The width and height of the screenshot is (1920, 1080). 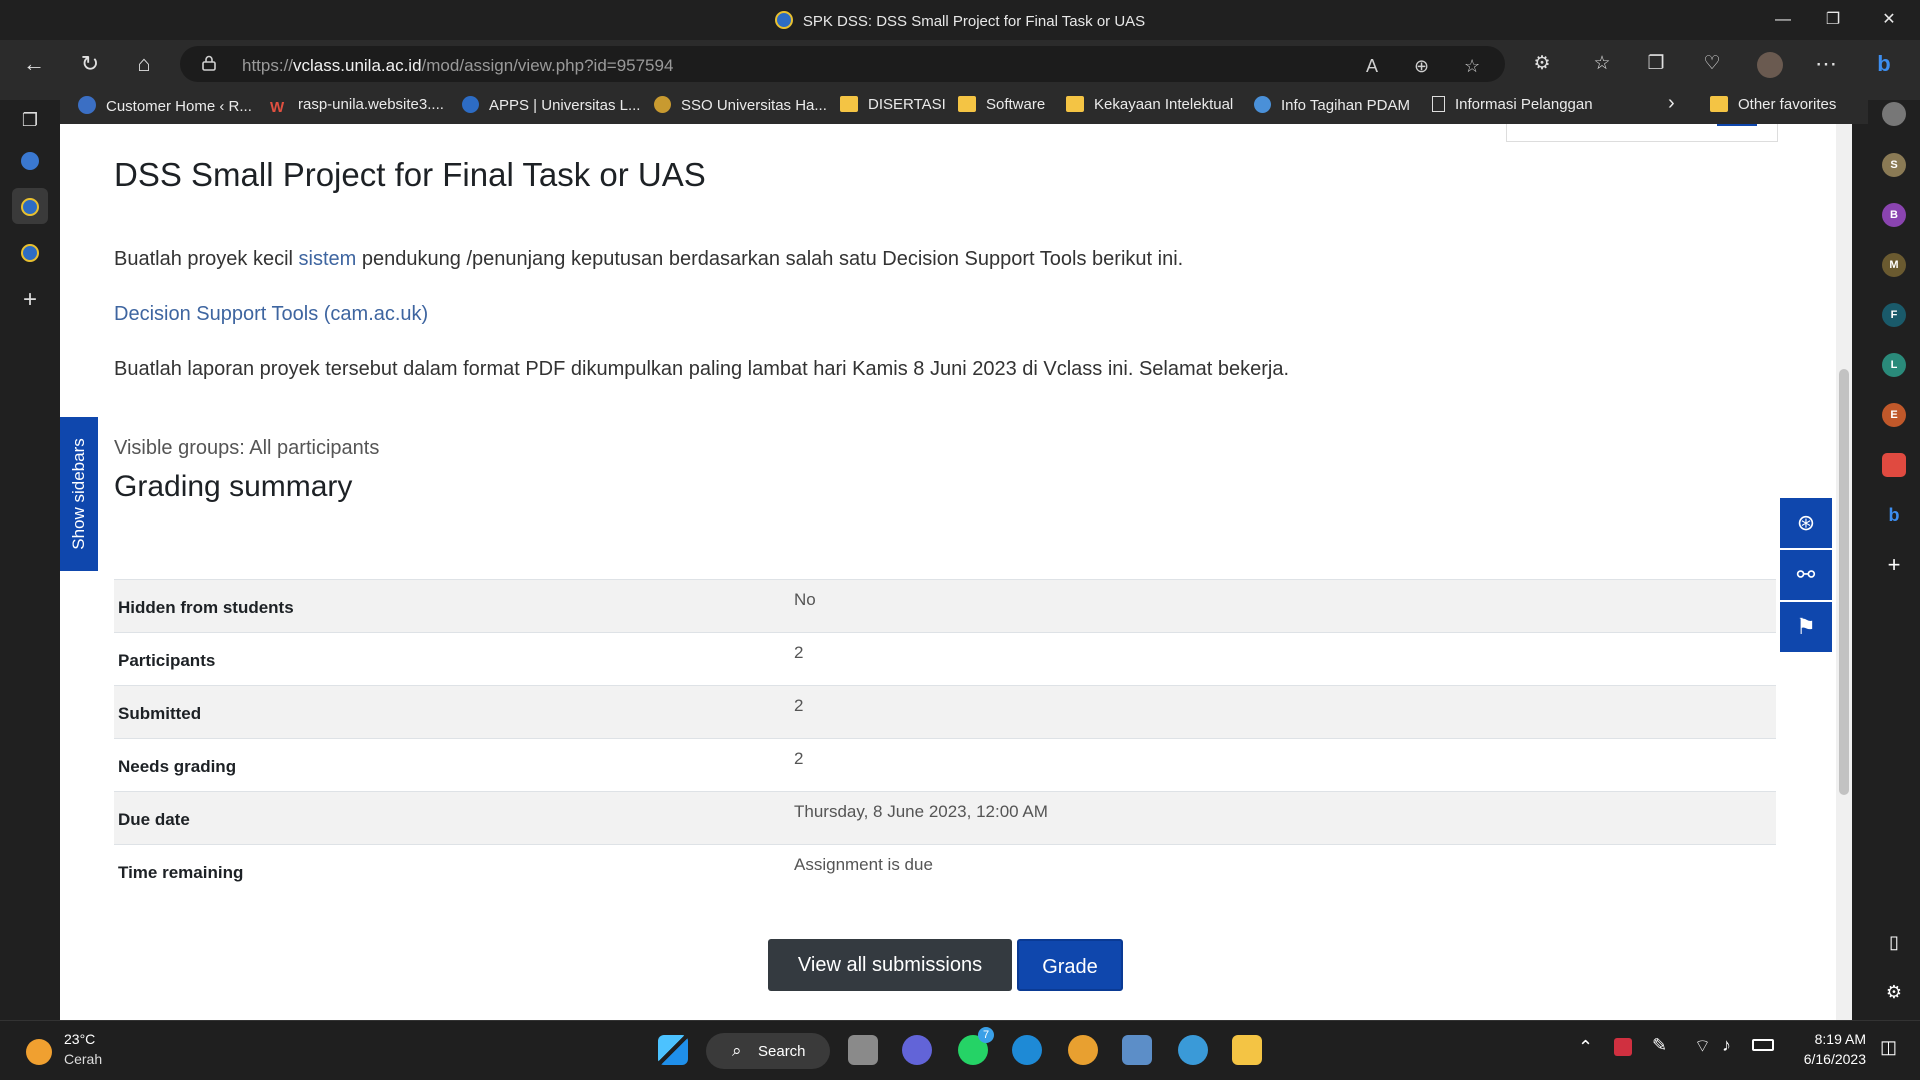 I want to click on sidebar-avatar-f: F, so click(x=1894, y=315).